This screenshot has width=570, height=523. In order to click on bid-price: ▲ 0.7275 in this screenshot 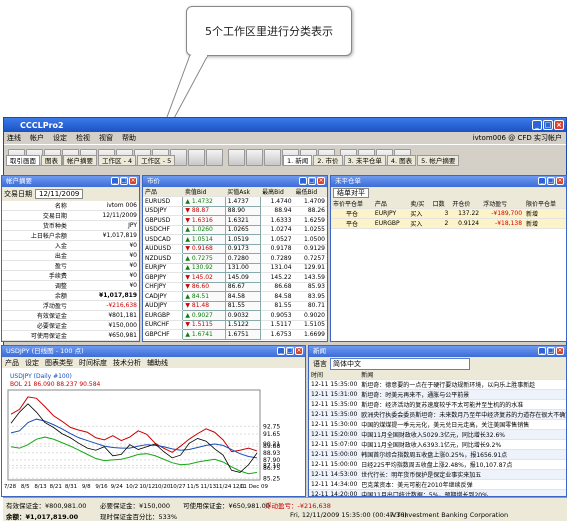, I will do `click(204, 258)`.